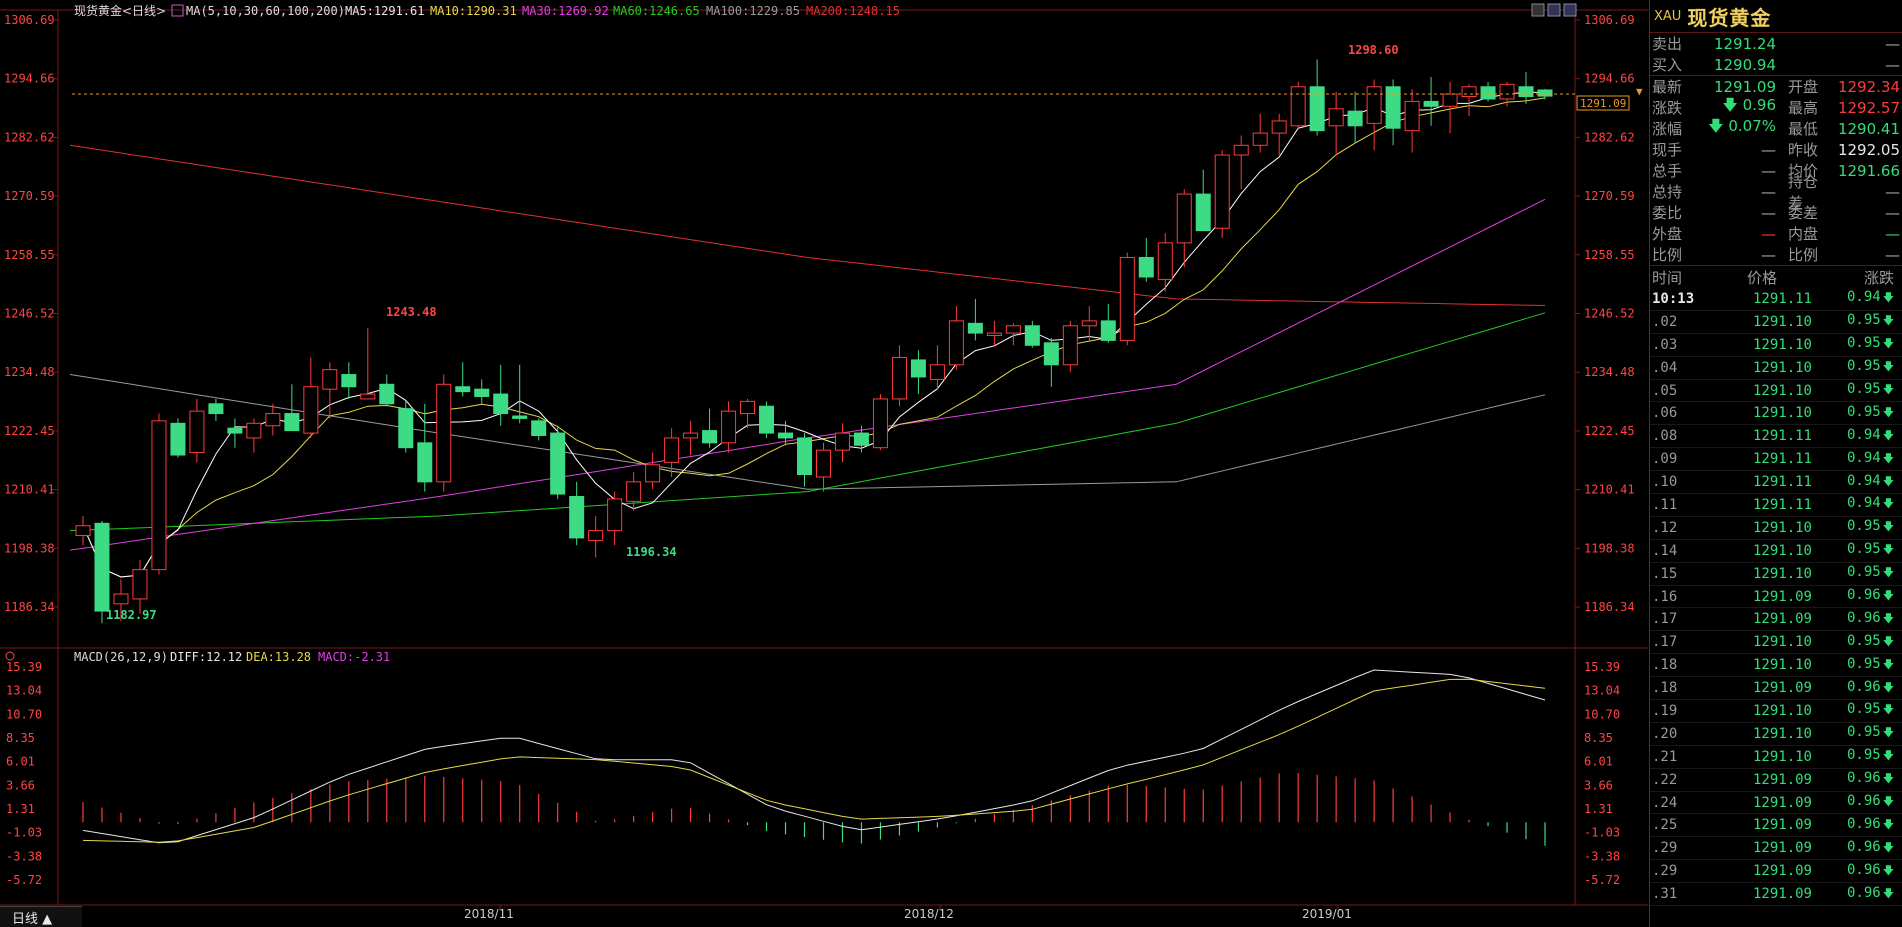 Image resolution: width=1902 pixels, height=927 pixels. Describe the element at coordinates (1776, 711) in the screenshot. I see `tick-row: .19 1291.10 0.95 🡇` at that location.